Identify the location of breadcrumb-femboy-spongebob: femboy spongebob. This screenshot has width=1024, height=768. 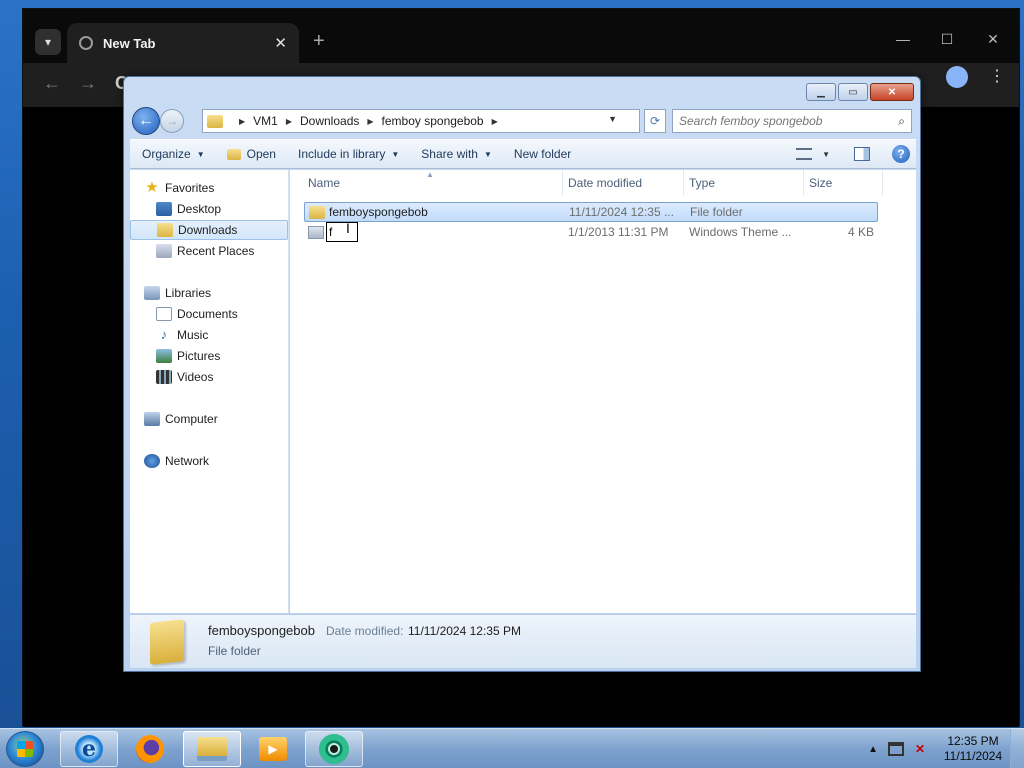
(433, 121).